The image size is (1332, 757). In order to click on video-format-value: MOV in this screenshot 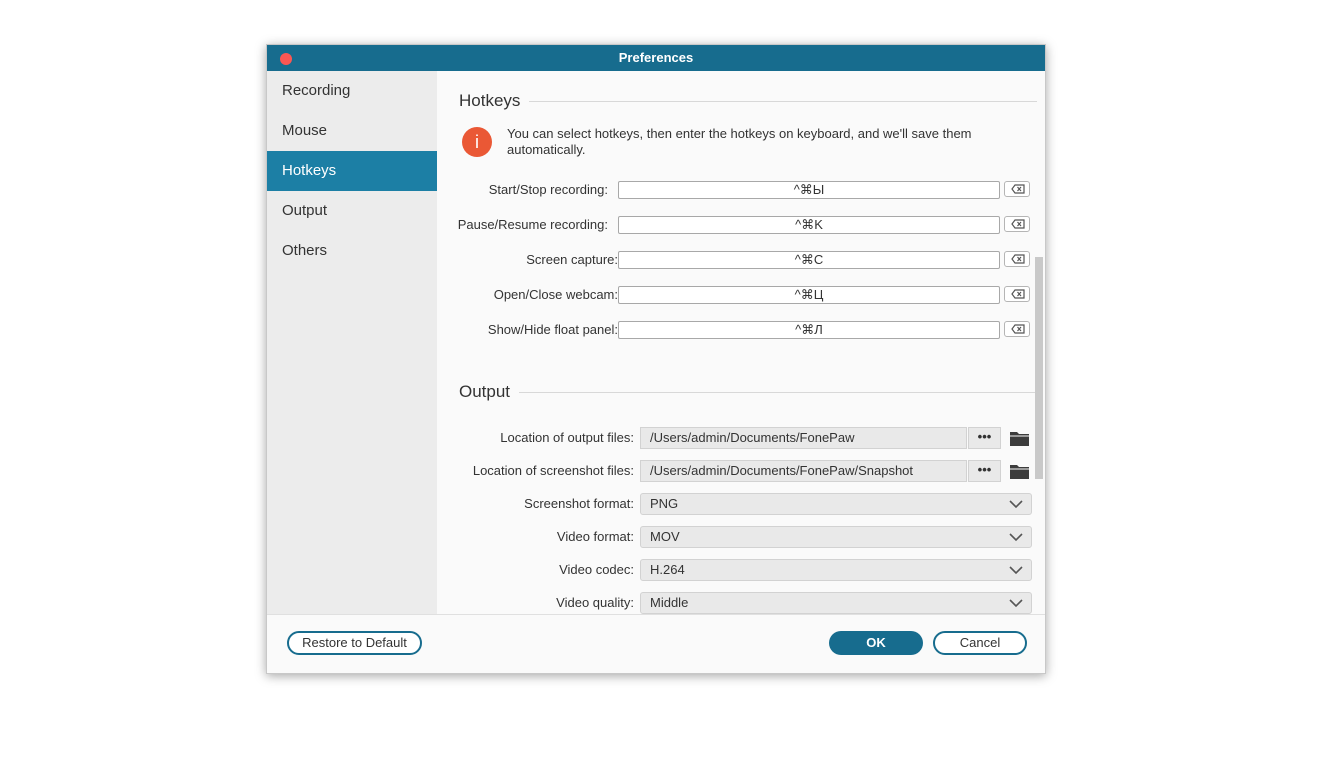, I will do `click(665, 536)`.